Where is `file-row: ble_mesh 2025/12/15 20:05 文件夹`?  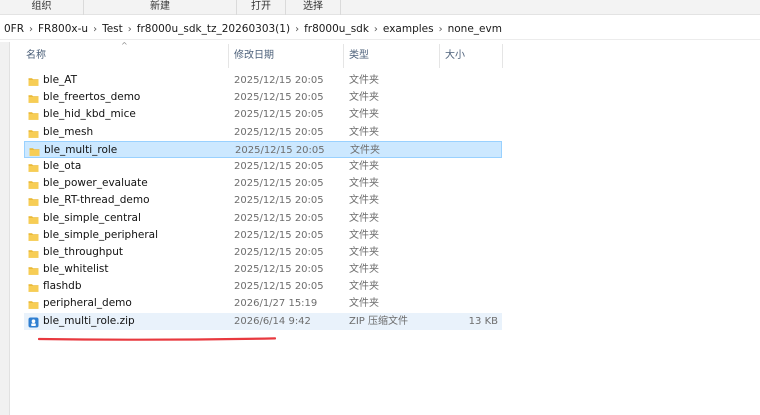 file-row: ble_mesh 2025/12/15 20:05 文件夹 is located at coordinates (263, 132).